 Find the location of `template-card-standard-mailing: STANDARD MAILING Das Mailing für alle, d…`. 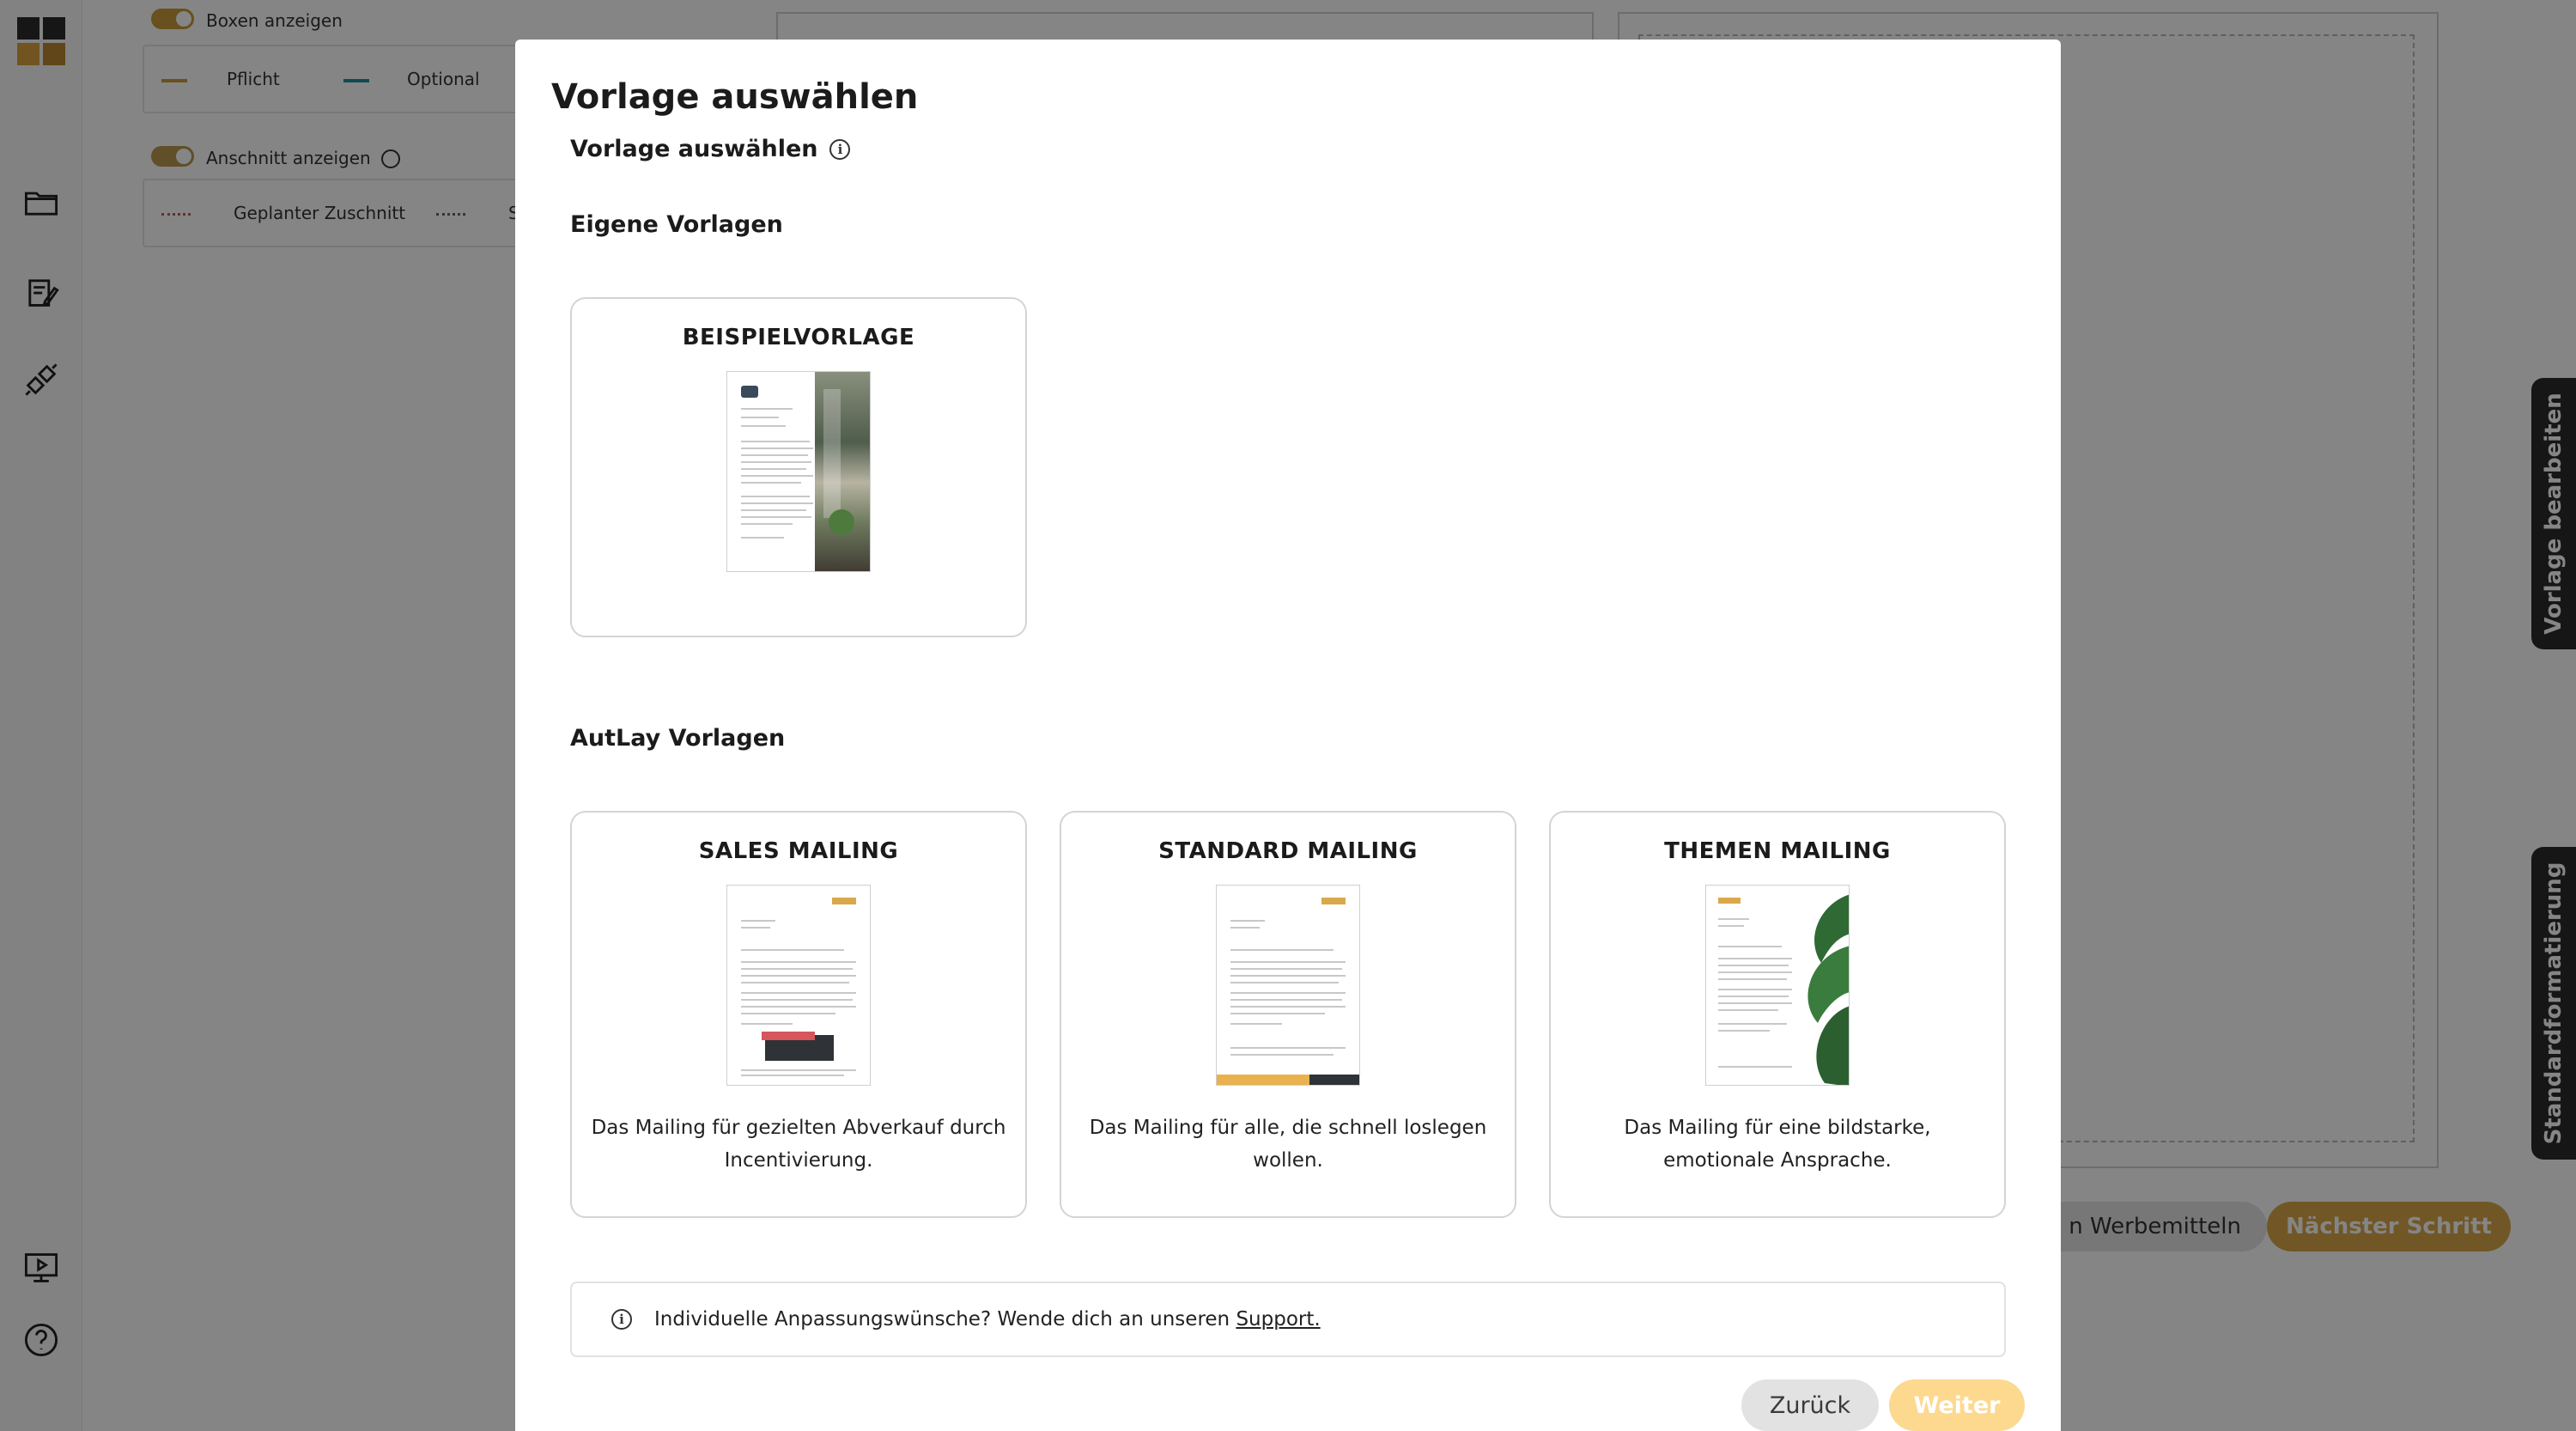

template-card-standard-mailing: STANDARD MAILING Das Mailing für alle, d… is located at coordinates (1288, 1015).